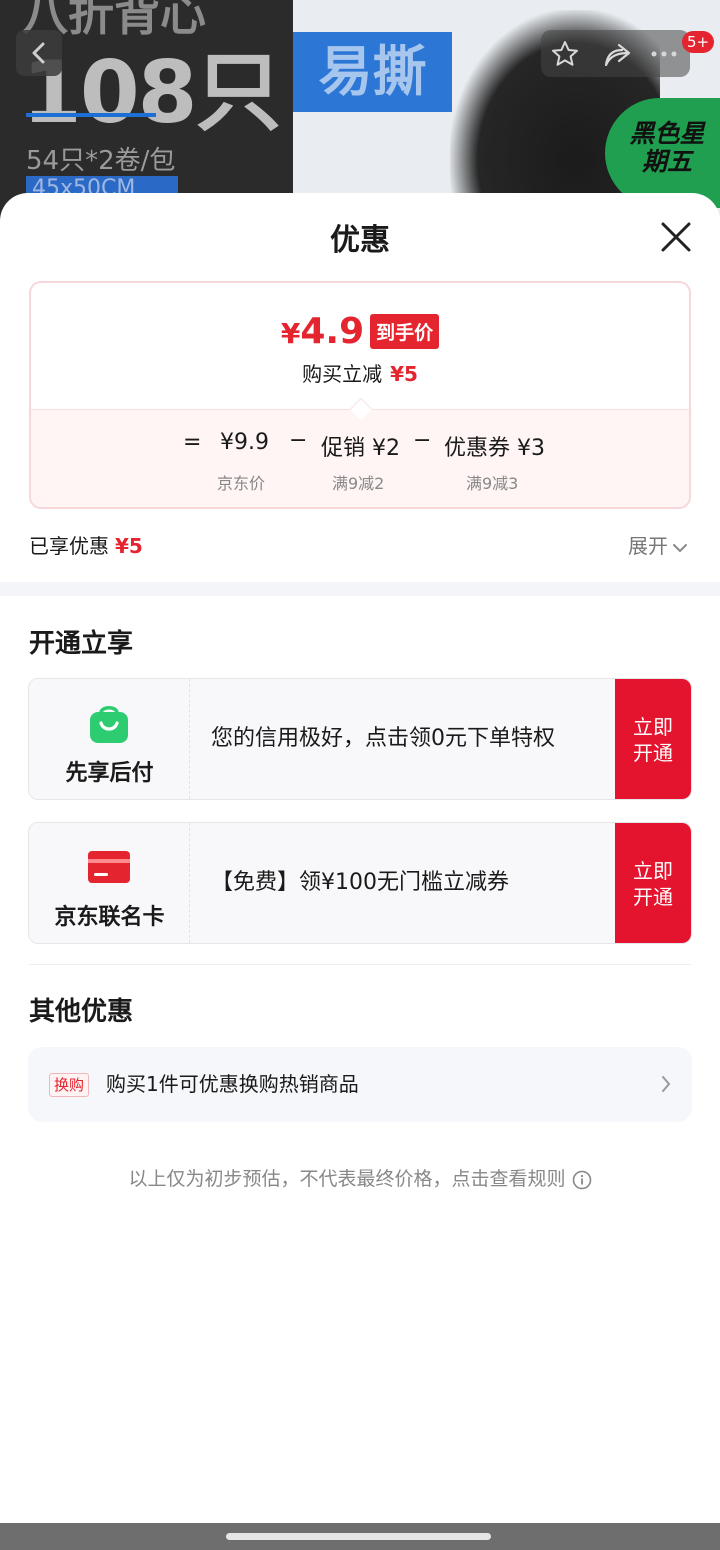 This screenshot has width=720, height=1550. Describe the element at coordinates (81, 1012) in the screenshot. I see `other-section-title: 其他优惠` at that location.